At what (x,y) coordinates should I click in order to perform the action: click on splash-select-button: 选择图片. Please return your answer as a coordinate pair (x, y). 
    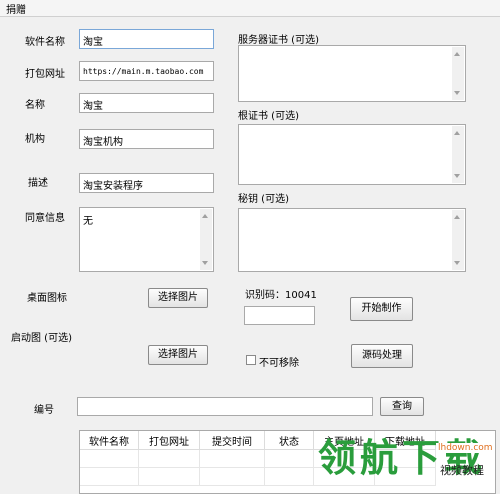
    Looking at the image, I should click on (178, 355).